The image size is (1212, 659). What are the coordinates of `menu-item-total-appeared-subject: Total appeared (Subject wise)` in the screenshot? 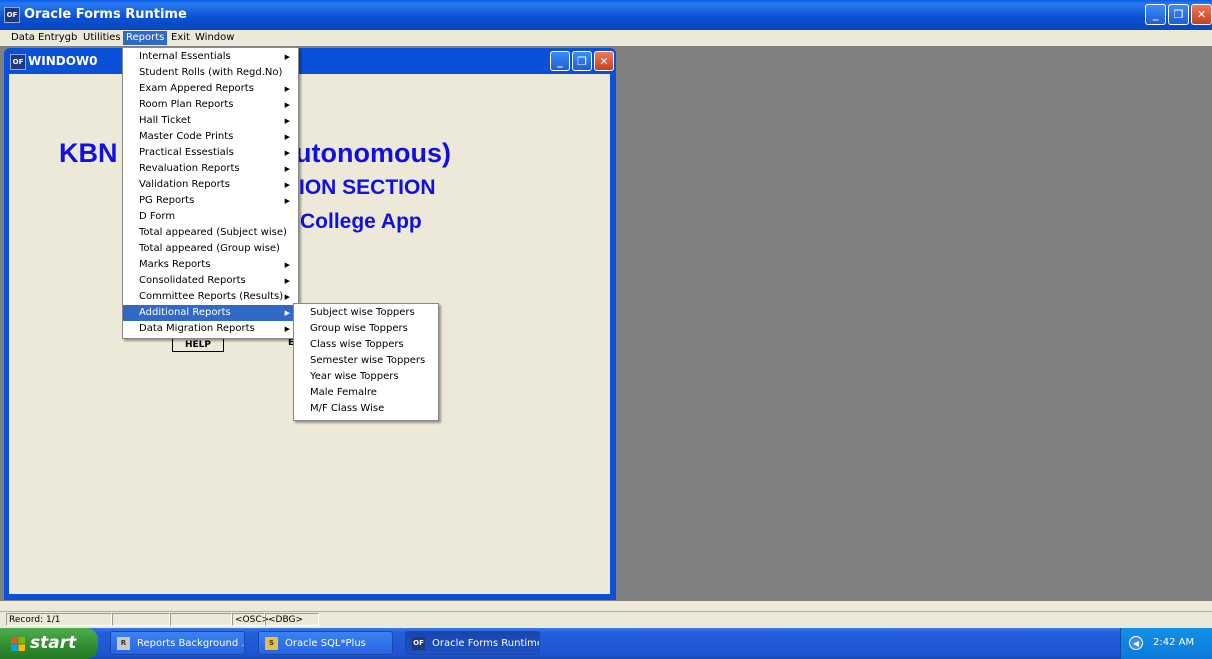 It's located at (210, 233).